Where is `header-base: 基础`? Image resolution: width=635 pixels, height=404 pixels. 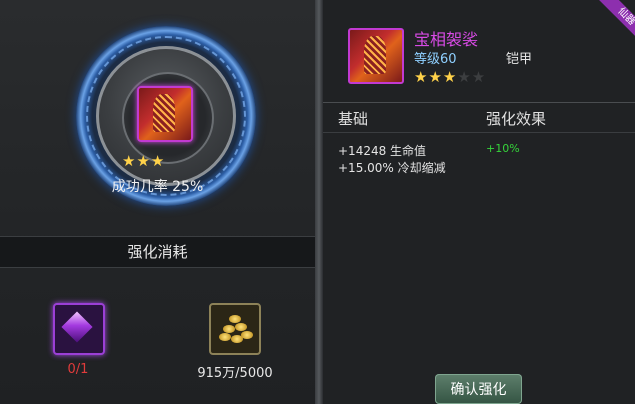
header-base: 基础 is located at coordinates (353, 119).